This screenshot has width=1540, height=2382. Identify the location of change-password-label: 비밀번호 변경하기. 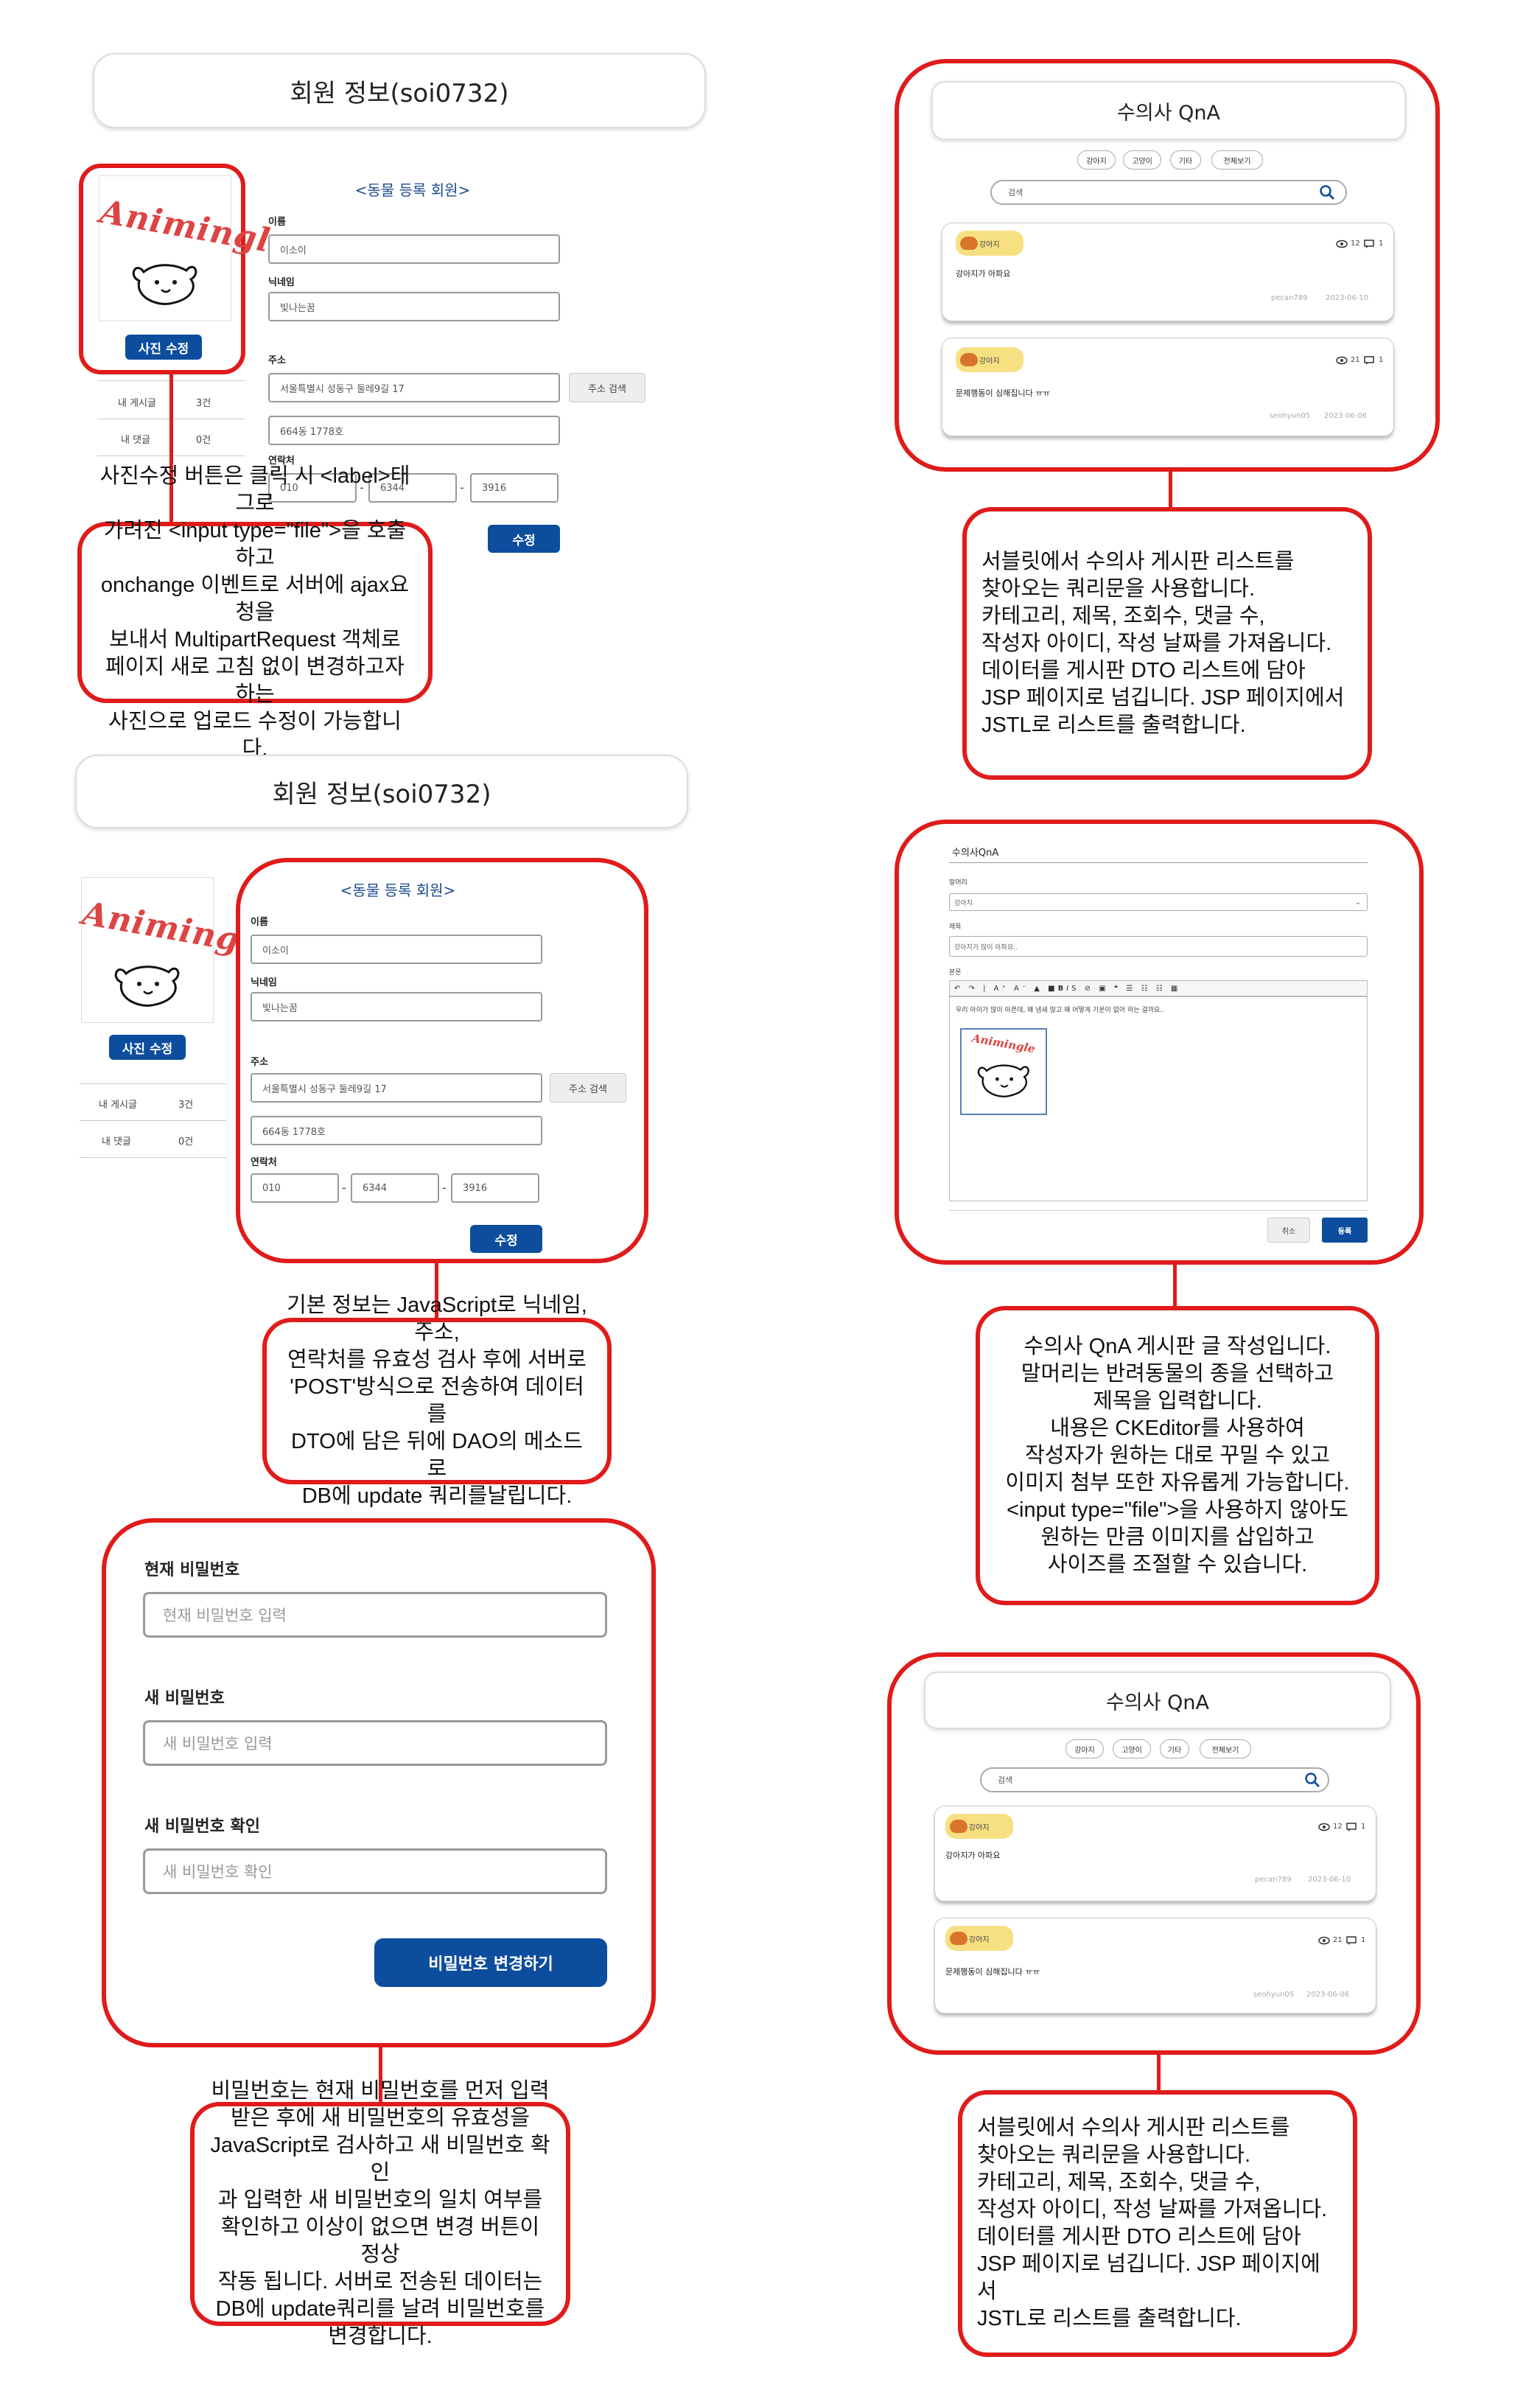
(490, 1964).